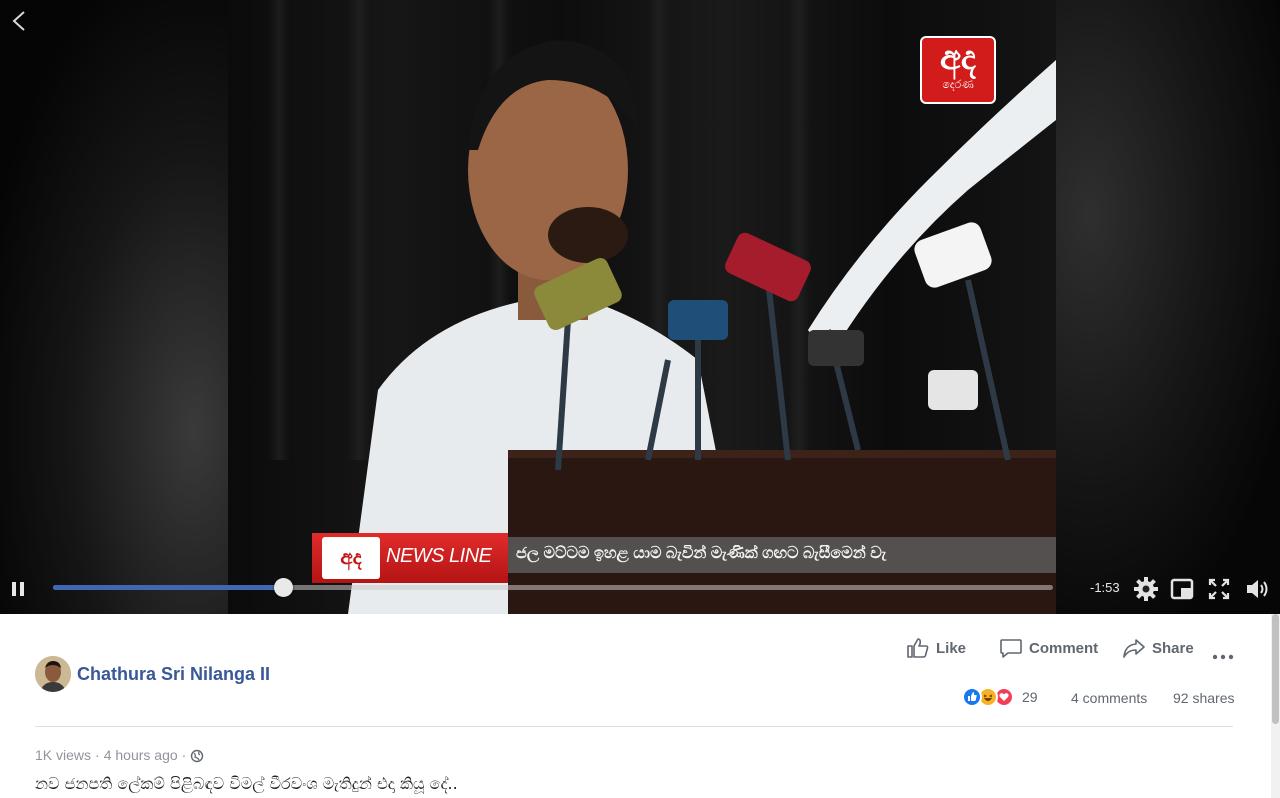  Describe the element at coordinates (553, 587) in the screenshot. I see `progress-bar` at that location.